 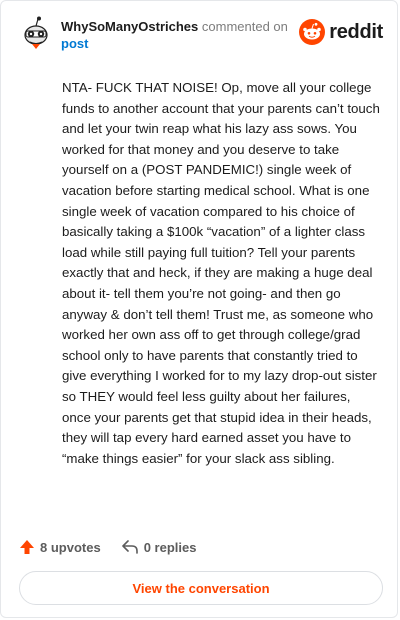 I want to click on upvote-arrow-icon, so click(x=27, y=547).